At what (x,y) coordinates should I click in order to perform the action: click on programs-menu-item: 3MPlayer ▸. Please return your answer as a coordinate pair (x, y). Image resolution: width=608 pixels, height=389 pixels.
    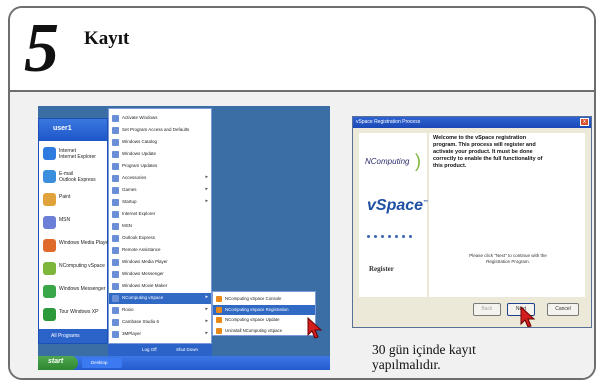
    Looking at the image, I should click on (160, 334).